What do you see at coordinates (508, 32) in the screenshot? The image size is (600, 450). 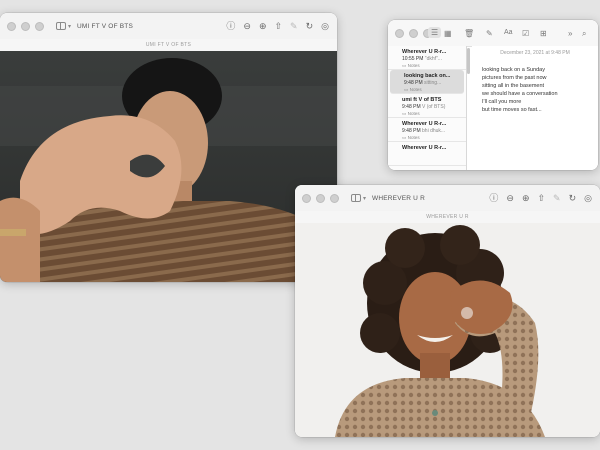 I see `format-icon: Aa` at bounding box center [508, 32].